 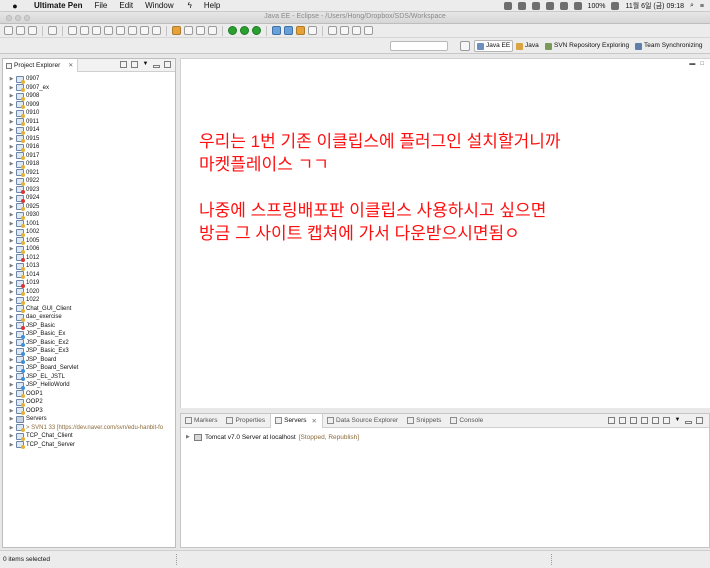 What do you see at coordinates (89, 300) in the screenshot?
I see `tree-item: ▶ 1022` at bounding box center [89, 300].